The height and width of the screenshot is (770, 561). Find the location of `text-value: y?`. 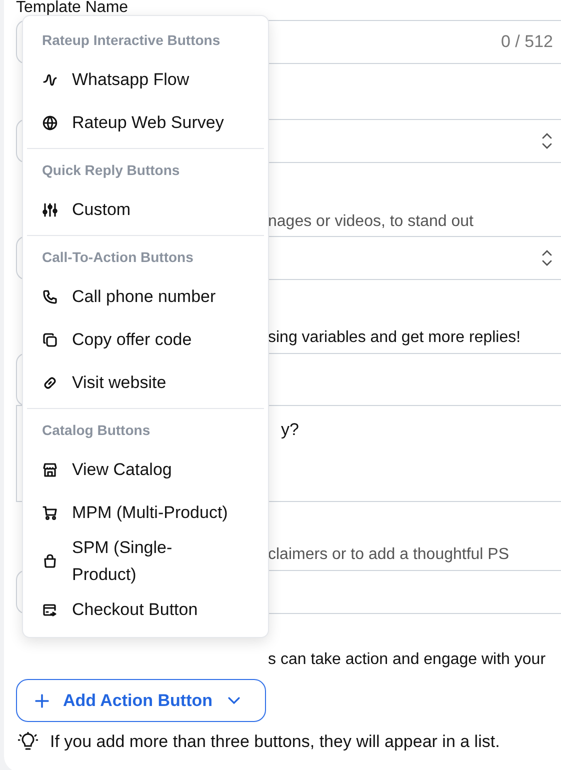

text-value: y? is located at coordinates (290, 430).